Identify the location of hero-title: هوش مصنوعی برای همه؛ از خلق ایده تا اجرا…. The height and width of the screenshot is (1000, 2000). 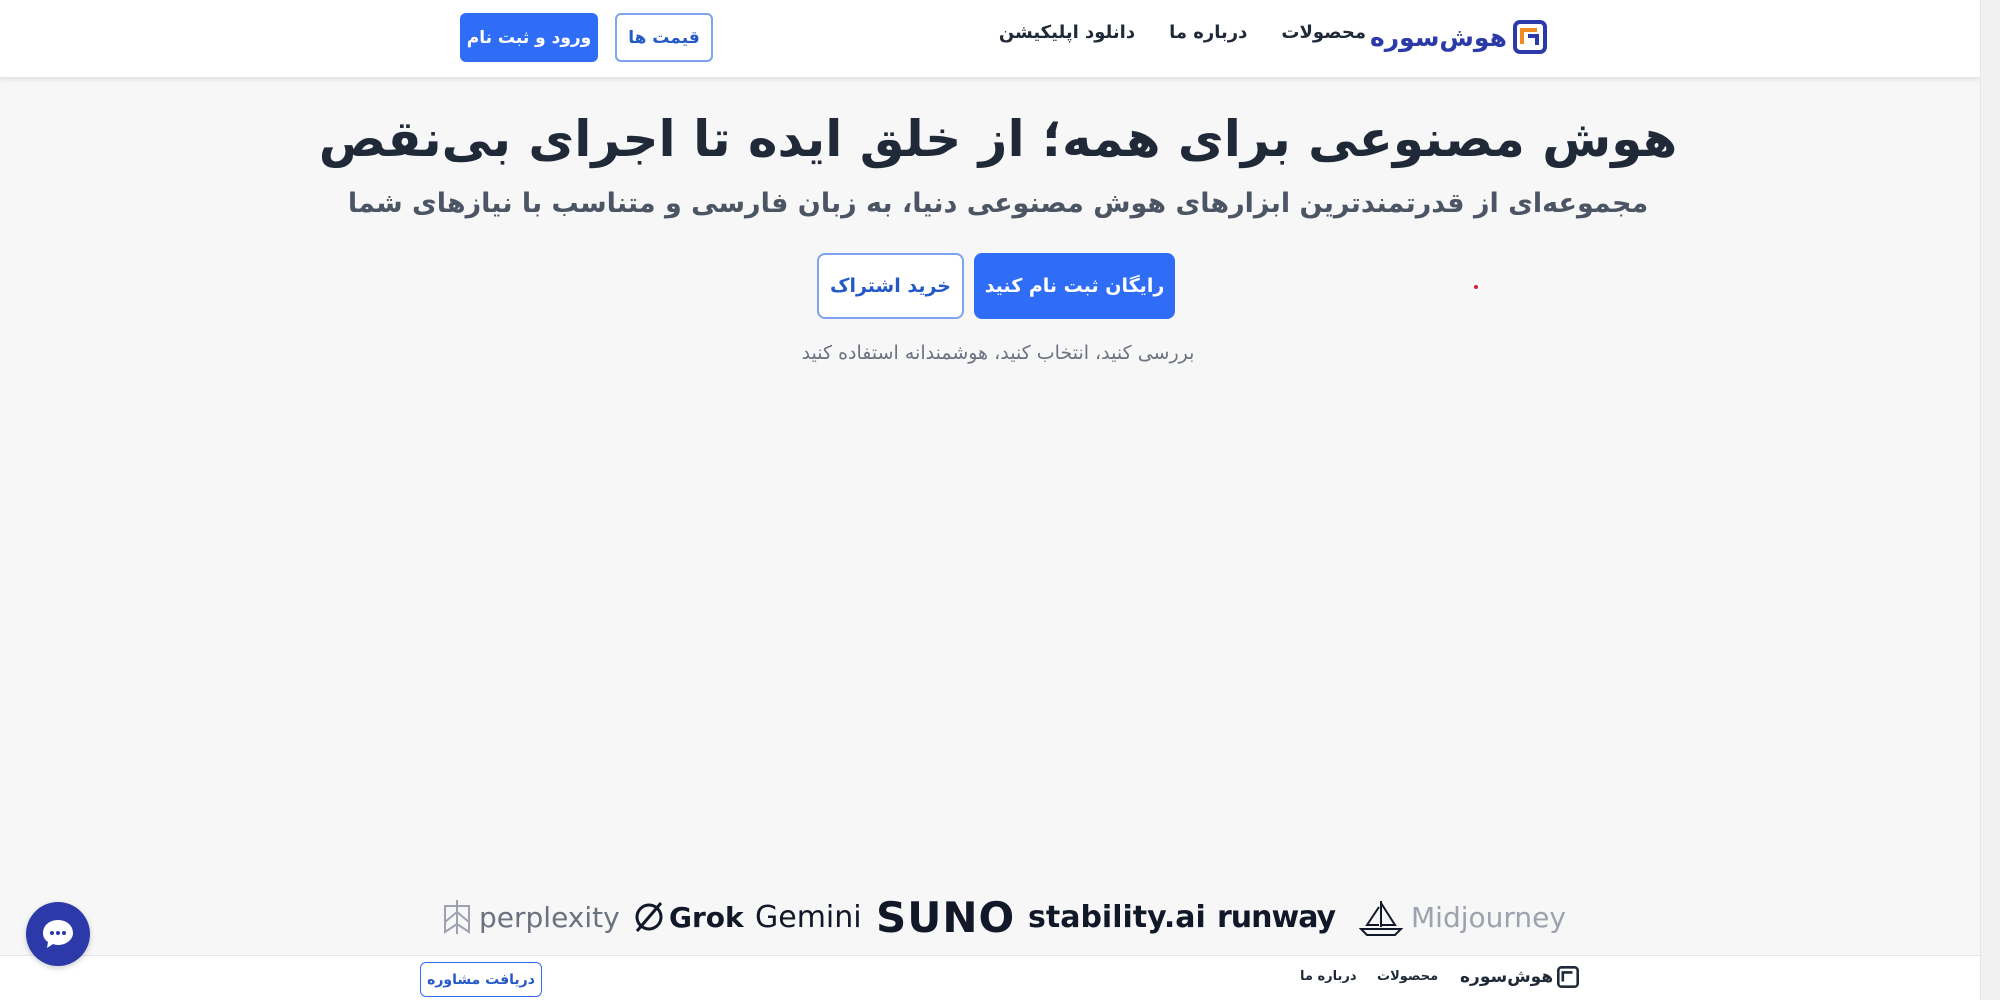
(998, 139).